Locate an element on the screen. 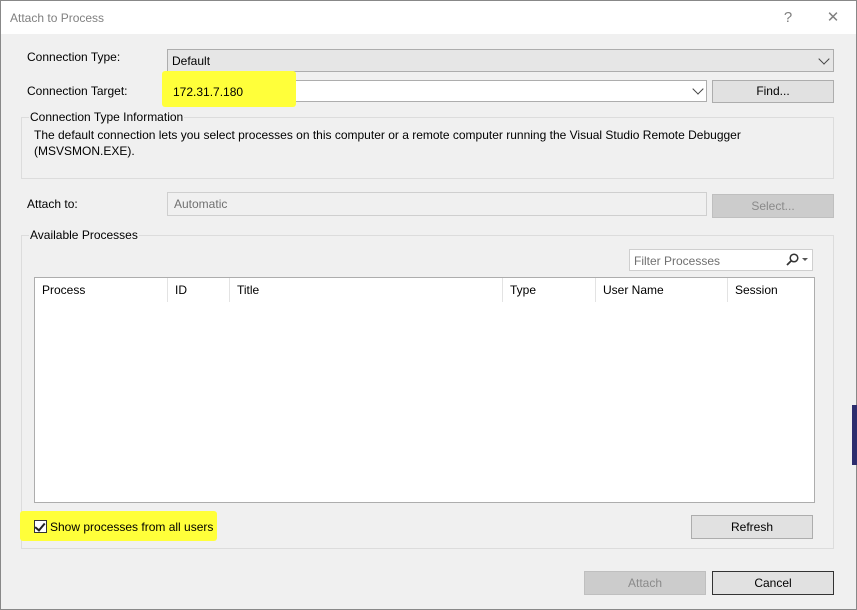 The height and width of the screenshot is (610, 857). filter-placeholder: Filter Processes is located at coordinates (677, 261).